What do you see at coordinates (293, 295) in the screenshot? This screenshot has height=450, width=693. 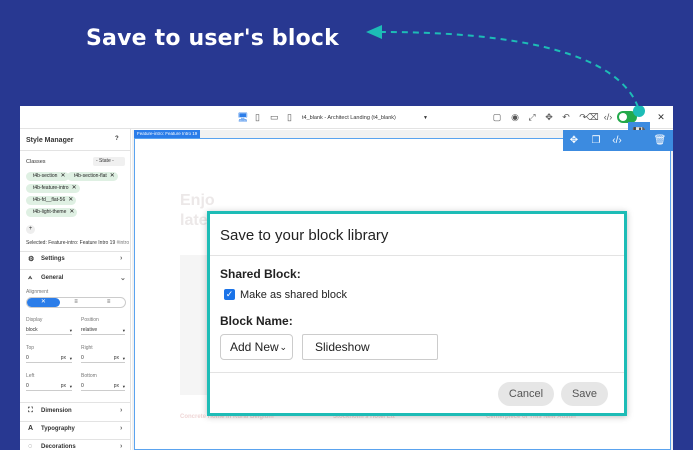 I see `checkbox-label: Make as shared block` at bounding box center [293, 295].